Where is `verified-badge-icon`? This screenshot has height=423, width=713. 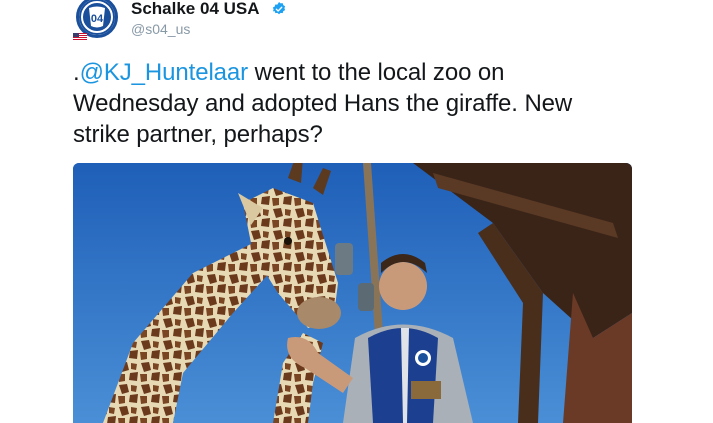
verified-badge-icon is located at coordinates (279, 8).